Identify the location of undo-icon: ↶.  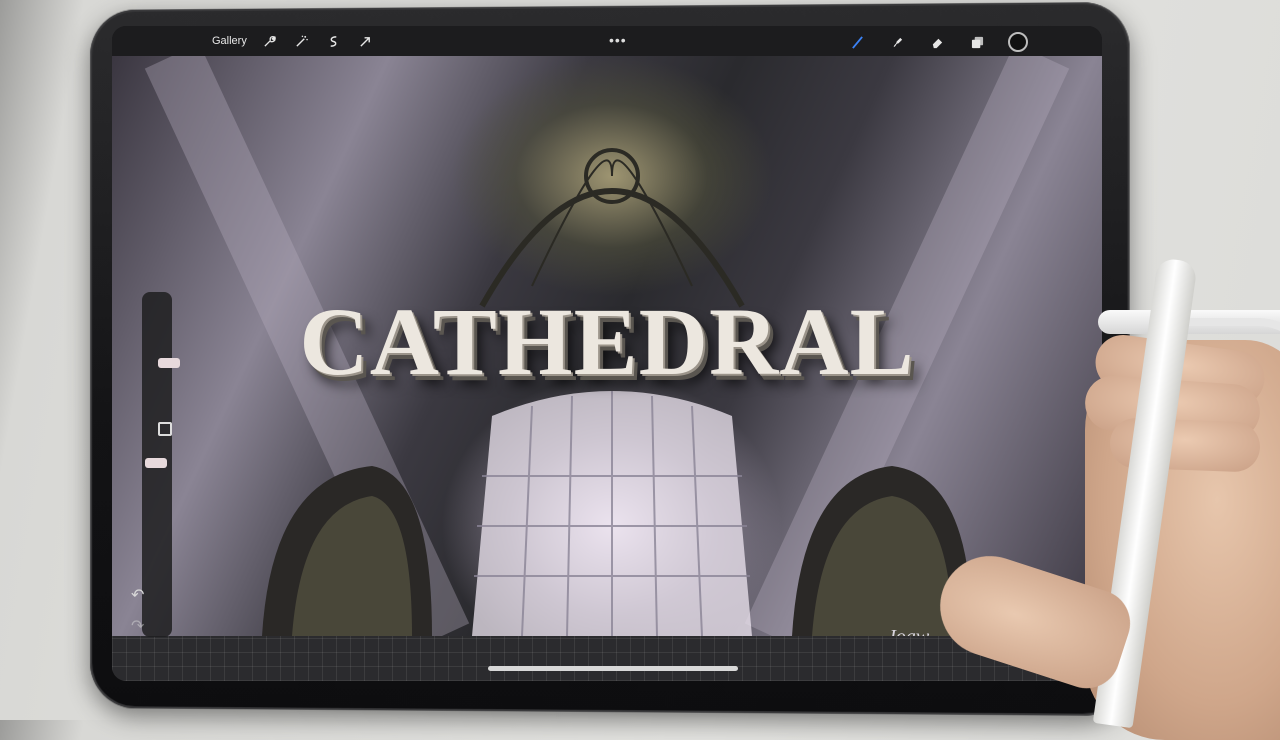
(137, 595).